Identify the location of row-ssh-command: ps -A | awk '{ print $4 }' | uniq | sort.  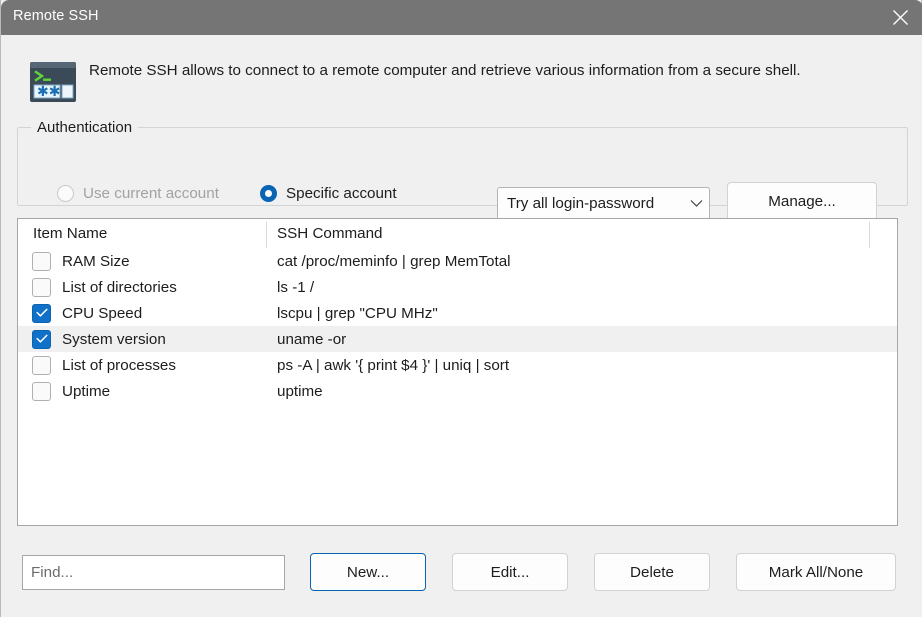
(393, 365).